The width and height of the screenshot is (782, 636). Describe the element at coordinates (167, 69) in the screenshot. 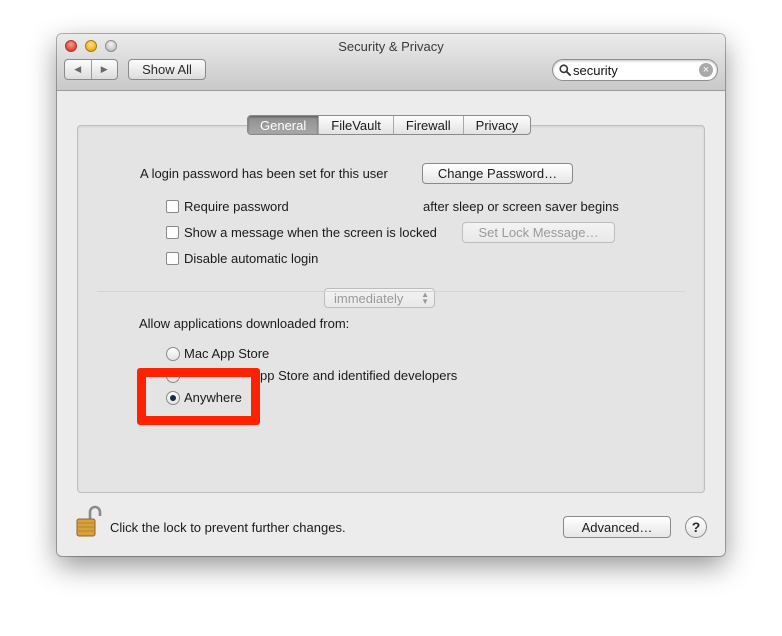

I see `show-all-button: Show All` at that location.